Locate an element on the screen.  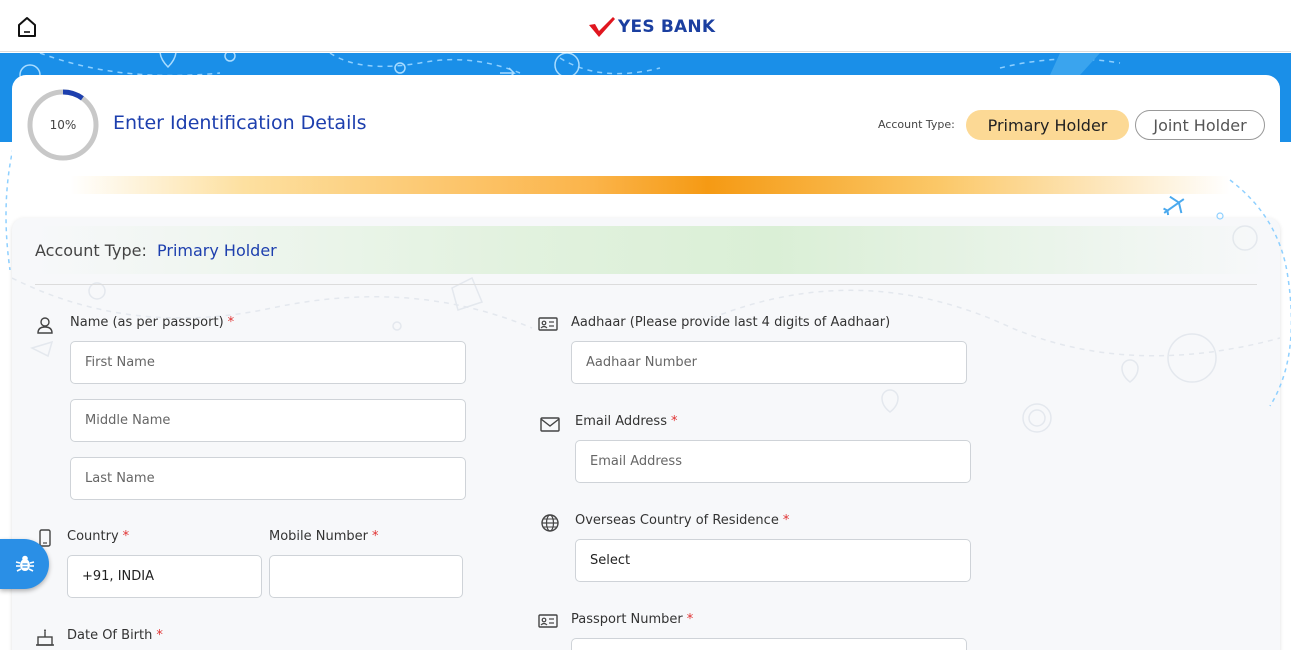
overseas-country-select: Select is located at coordinates (773, 560).